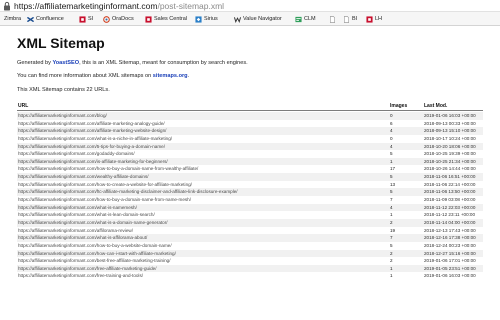  Describe the element at coordinates (82, 19) in the screenshot. I see `si-icon` at that location.